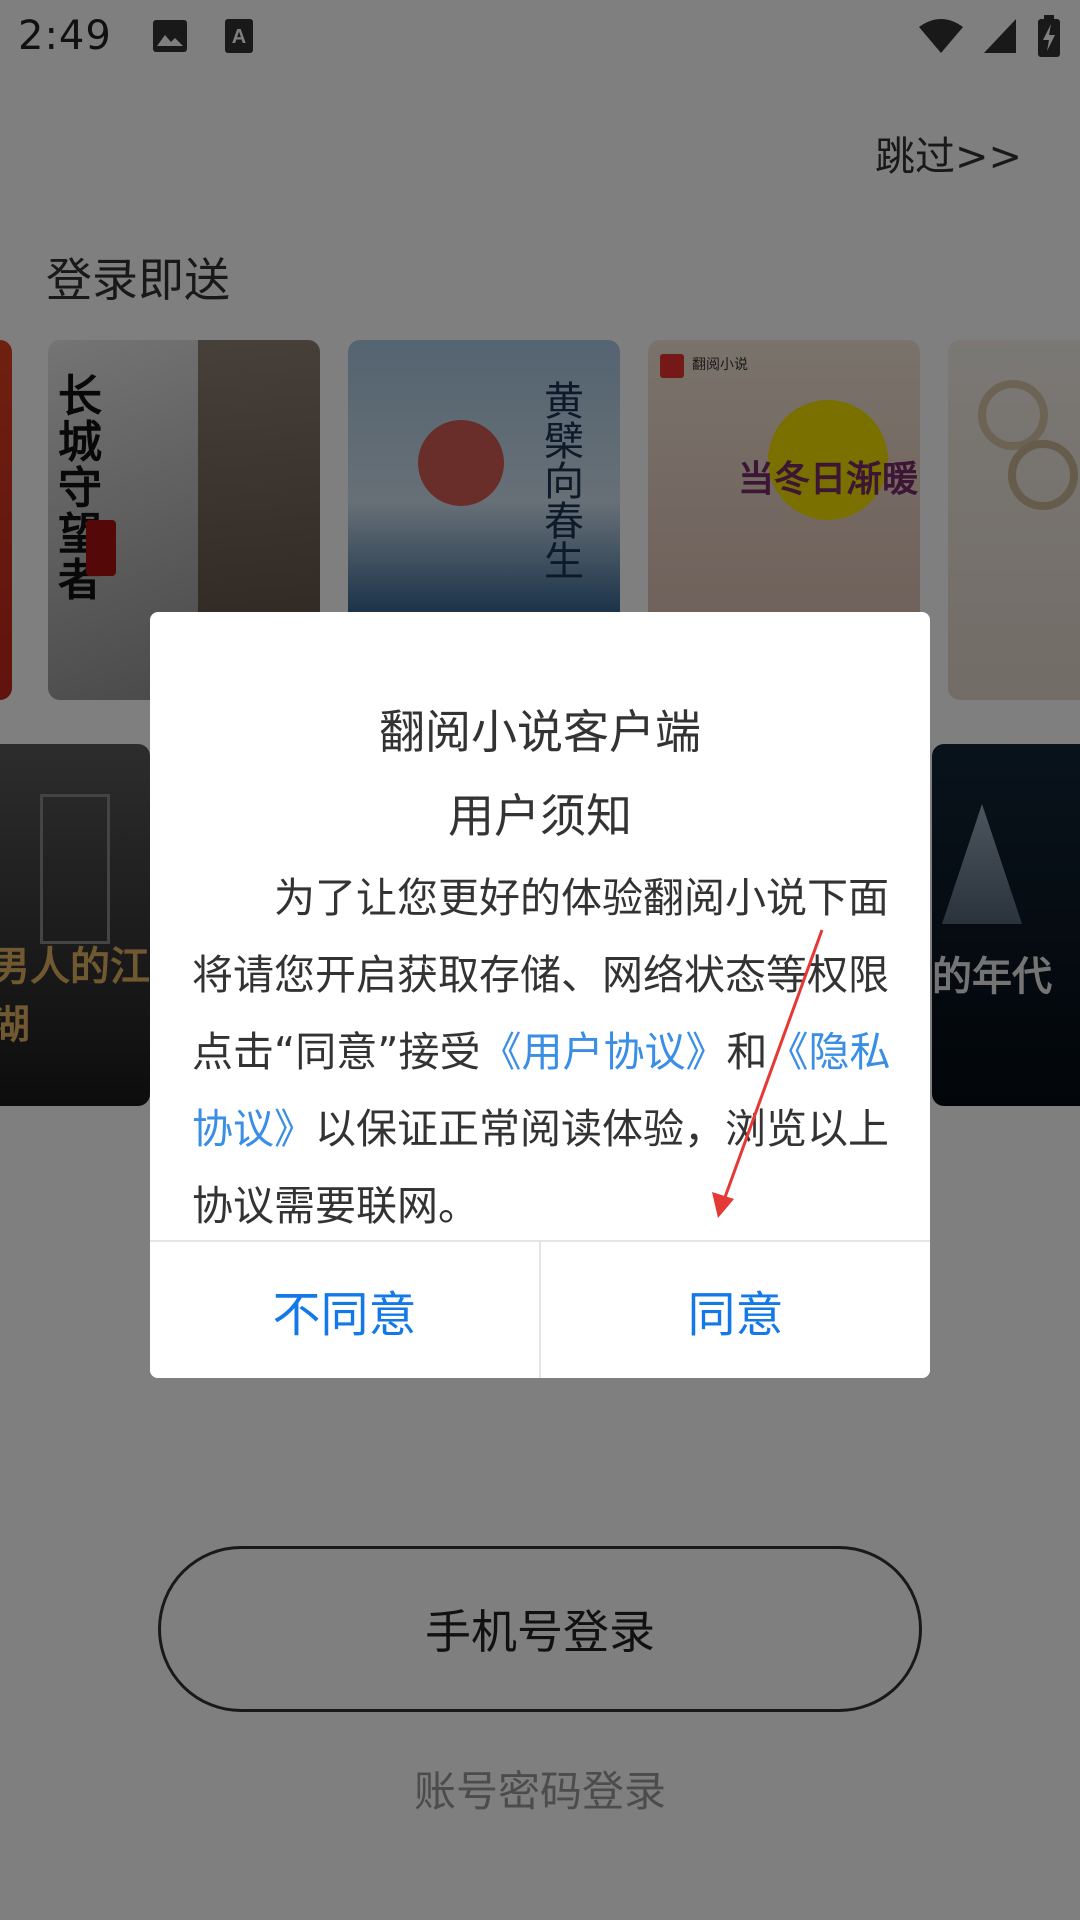 The width and height of the screenshot is (1080, 1920). What do you see at coordinates (540, 816) in the screenshot?
I see `dialog-subtitle: 用户须知` at bounding box center [540, 816].